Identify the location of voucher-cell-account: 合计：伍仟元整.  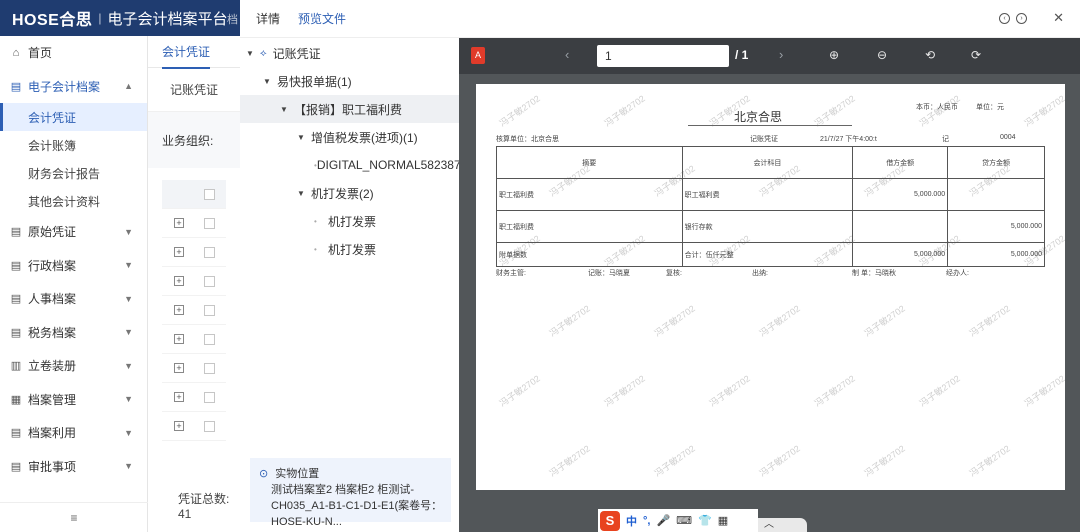
(767, 254).